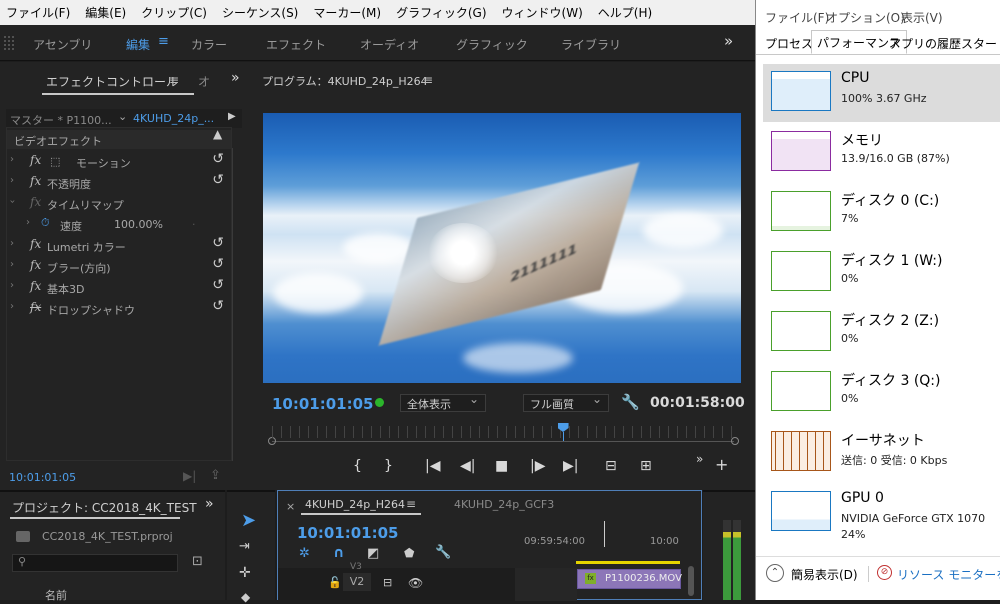  What do you see at coordinates (881, 213) in the screenshot?
I see `perf-row-disk0: ディスク 0 (C:) 7%` at bounding box center [881, 213].